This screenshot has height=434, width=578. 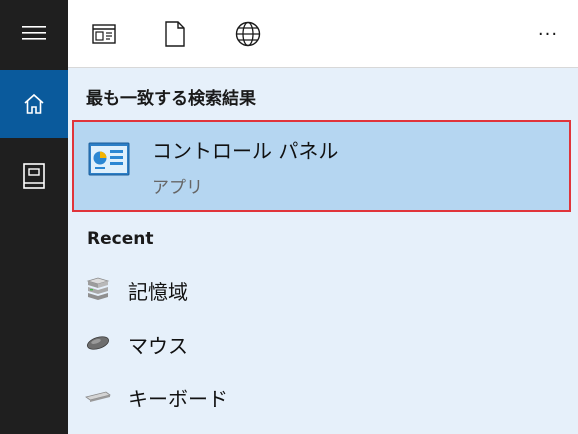 I want to click on recent-item-label: 記憶域, so click(x=158, y=292).